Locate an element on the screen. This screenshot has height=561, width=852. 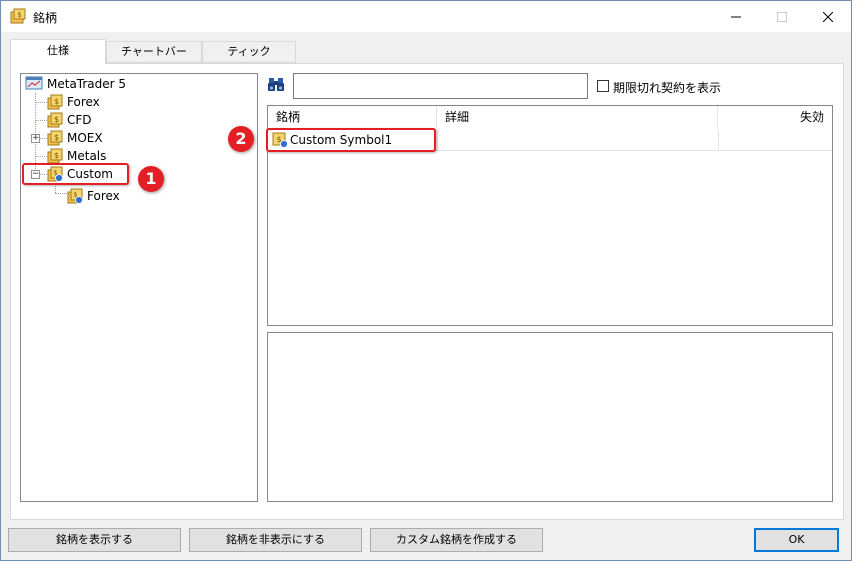
tree-item-label: CFD is located at coordinates (79, 120).